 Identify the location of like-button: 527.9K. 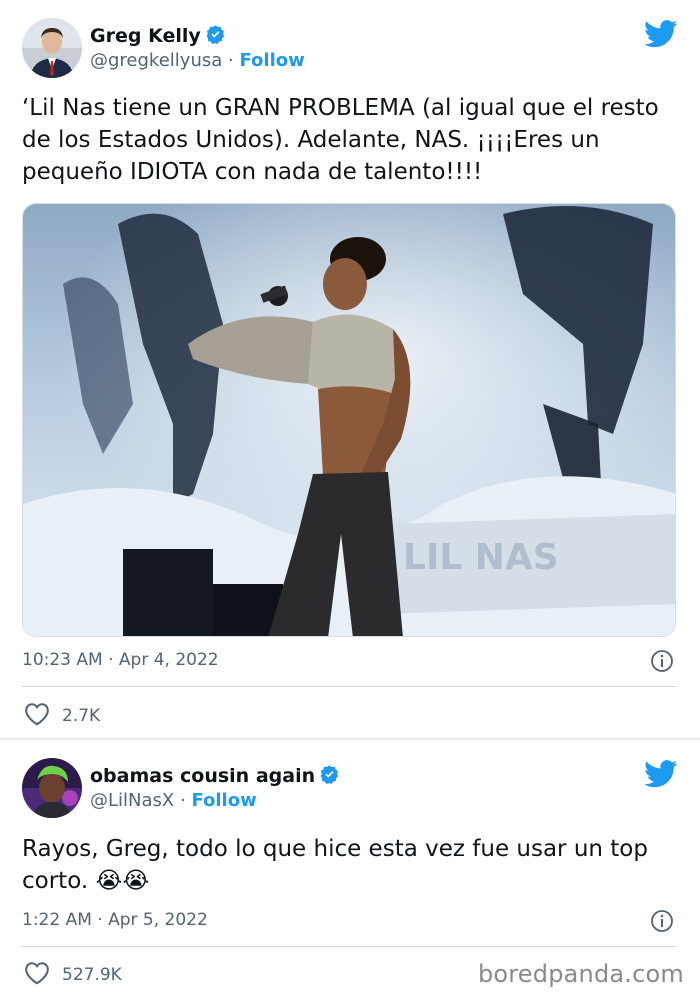
(73, 975).